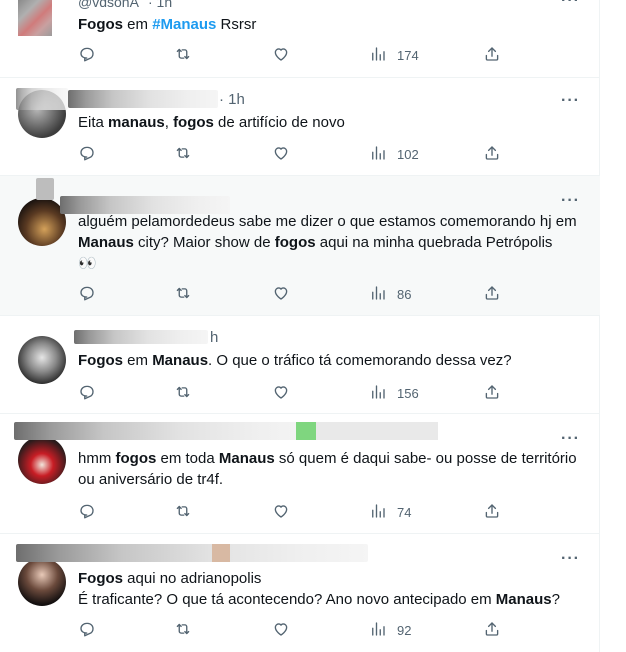  I want to click on views-button: 92, so click(390, 630).